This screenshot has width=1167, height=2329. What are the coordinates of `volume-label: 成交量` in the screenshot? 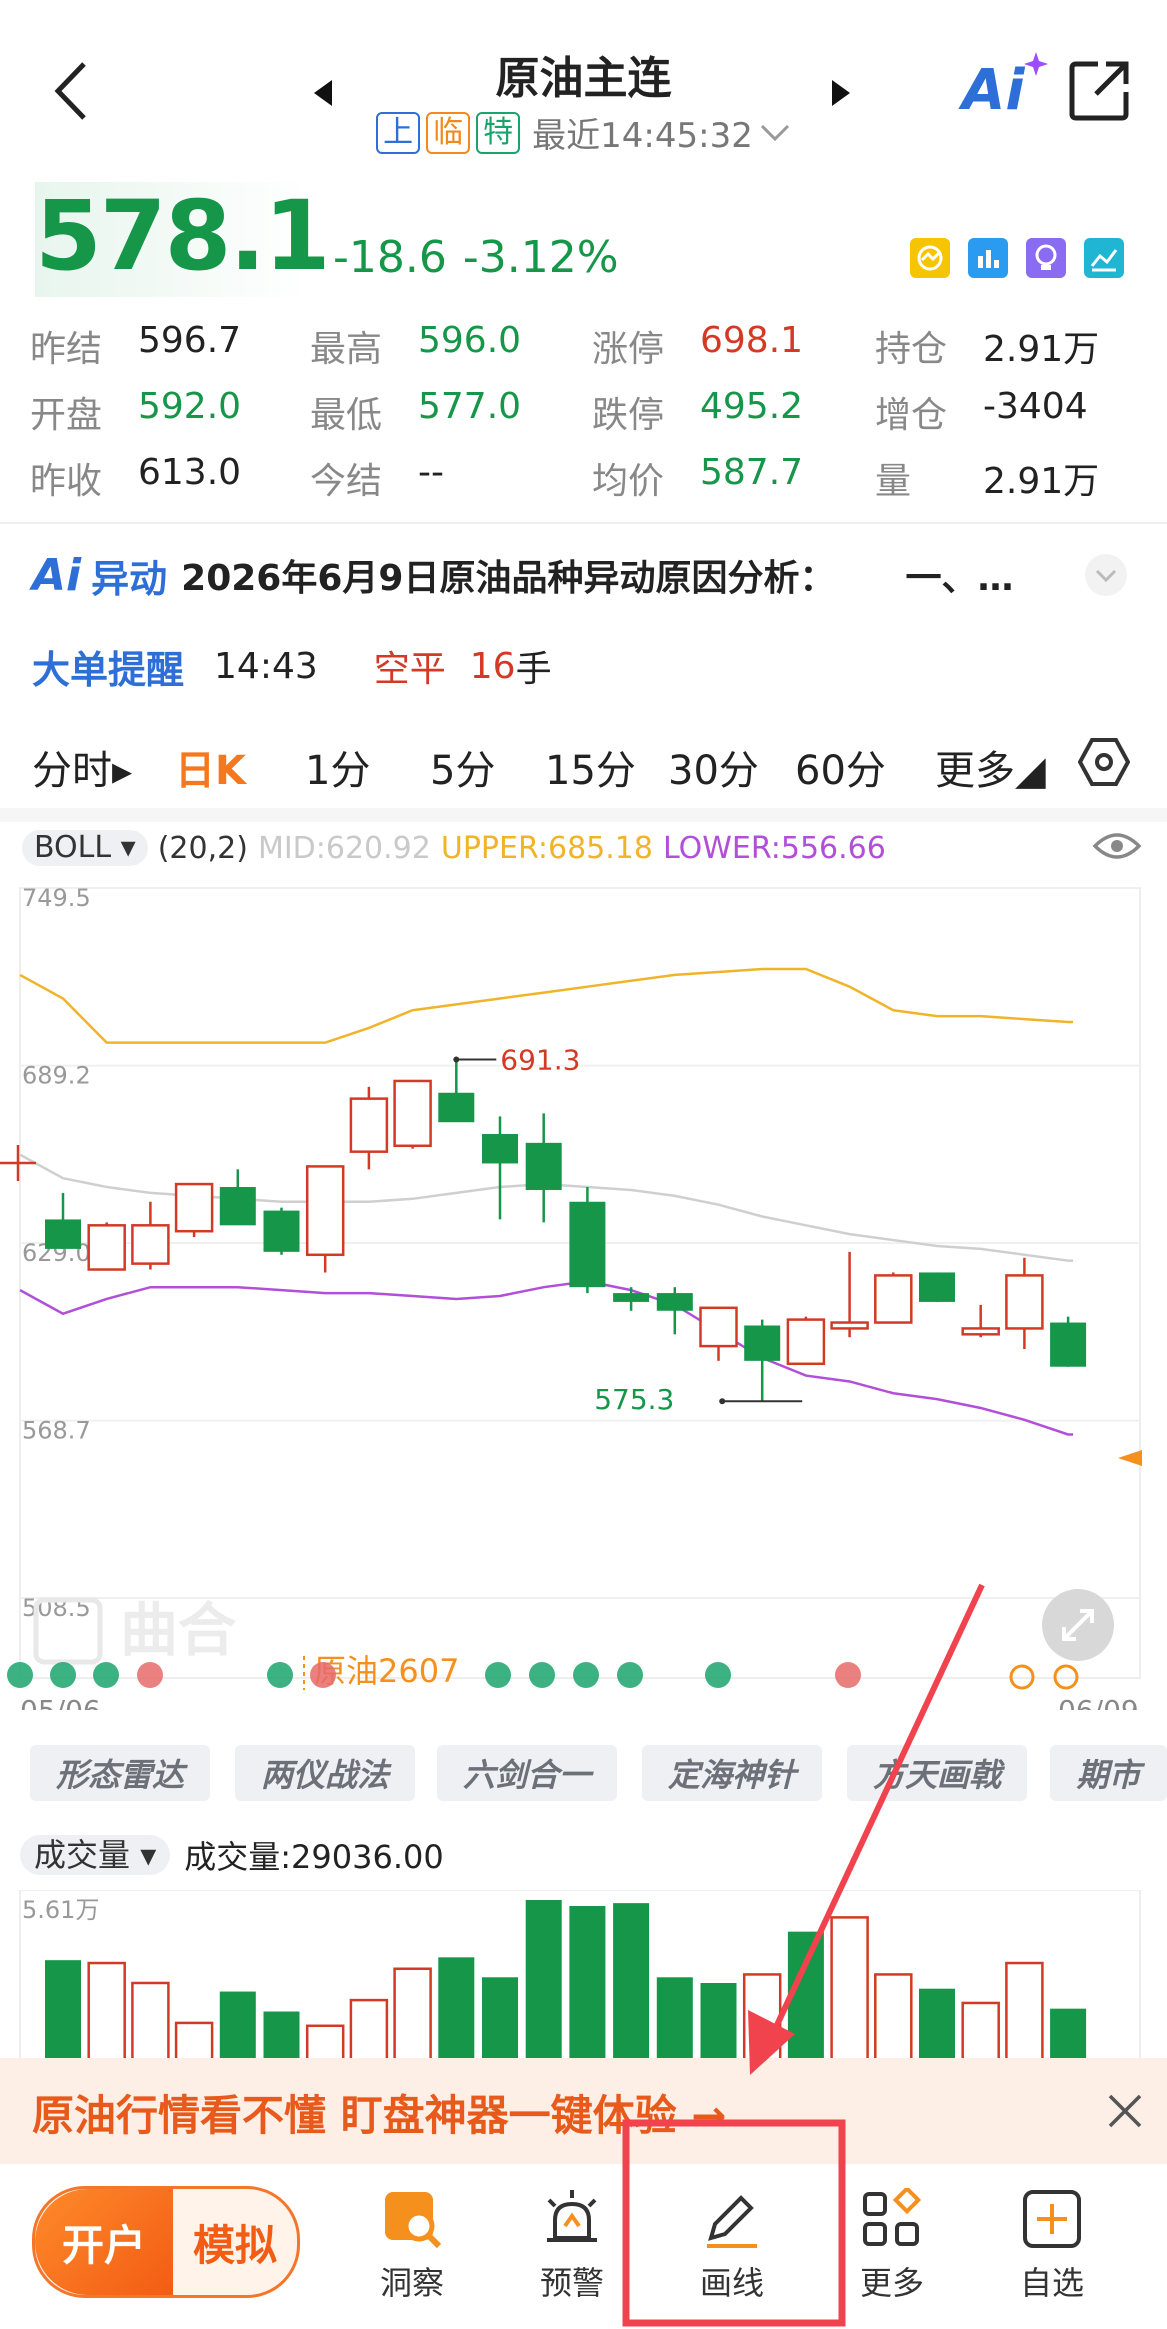 It's located at (82, 1855).